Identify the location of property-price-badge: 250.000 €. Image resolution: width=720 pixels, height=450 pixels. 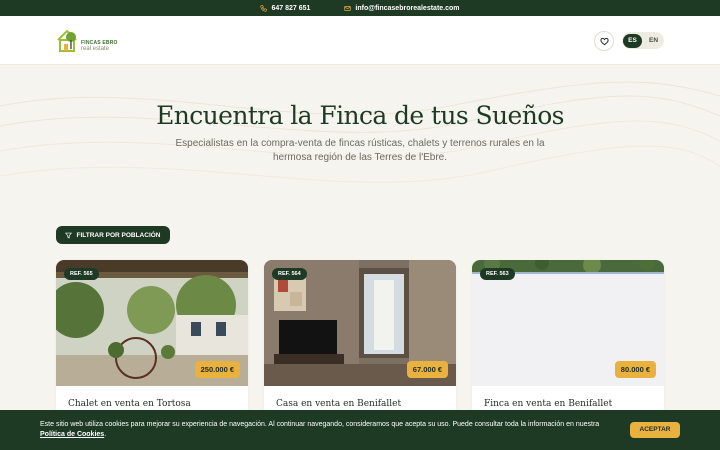
(217, 369).